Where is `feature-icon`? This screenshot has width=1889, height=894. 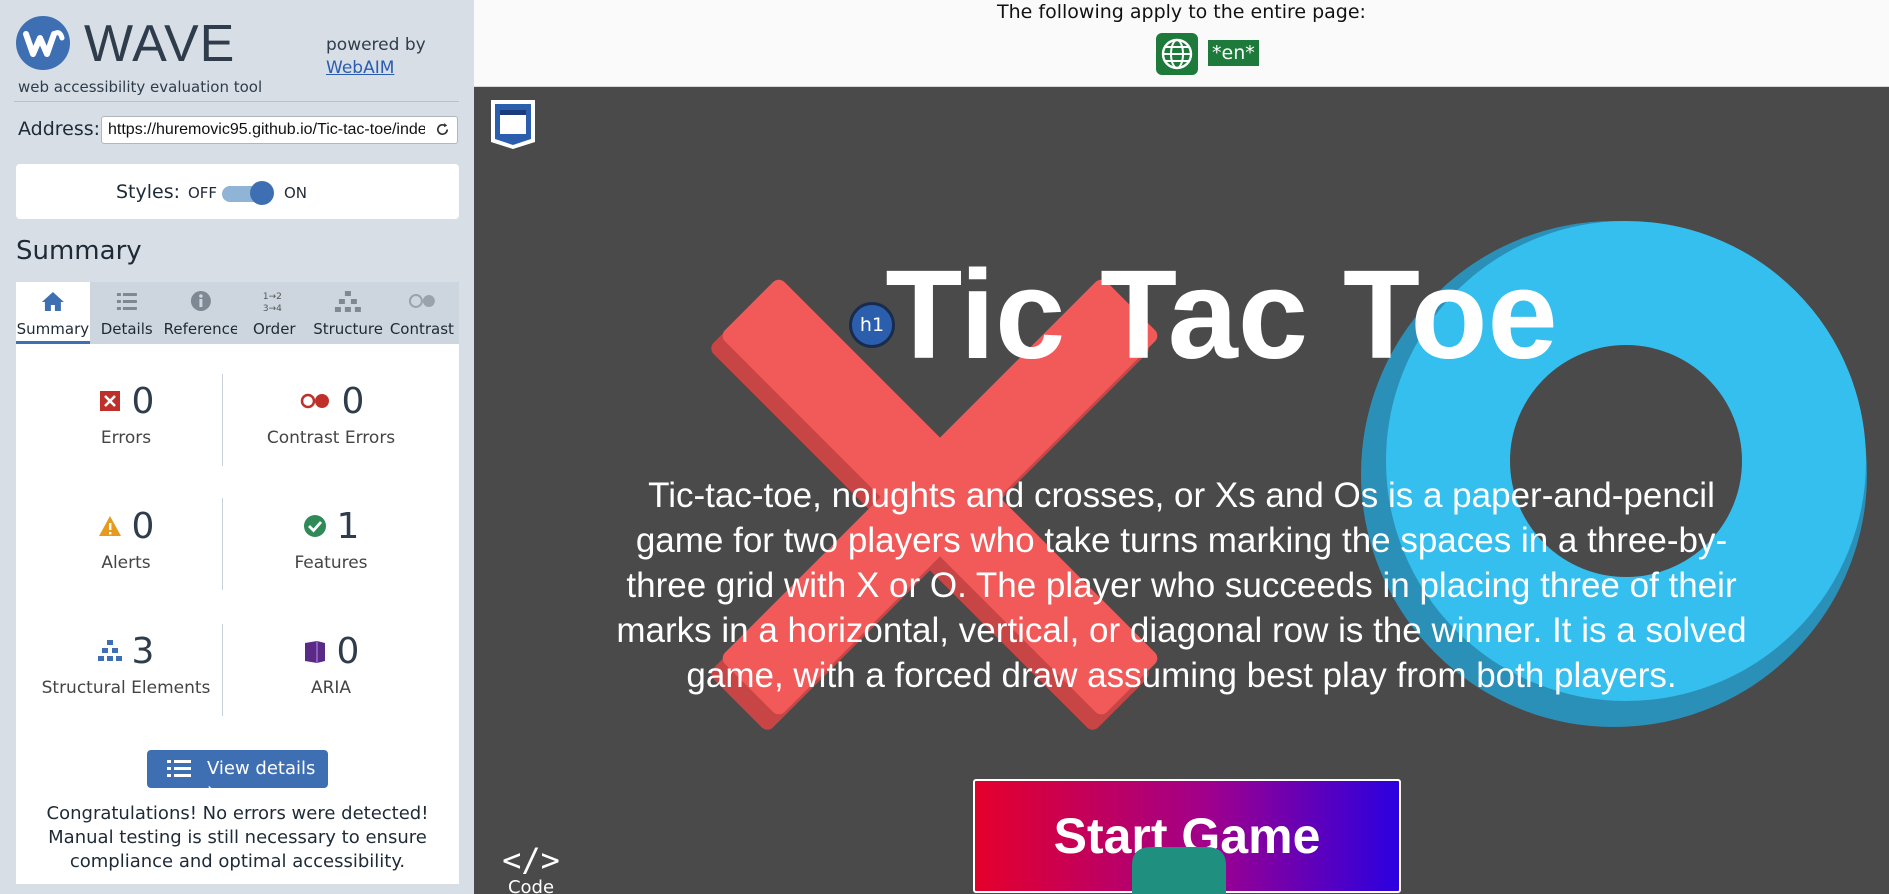 feature-icon is located at coordinates (314, 526).